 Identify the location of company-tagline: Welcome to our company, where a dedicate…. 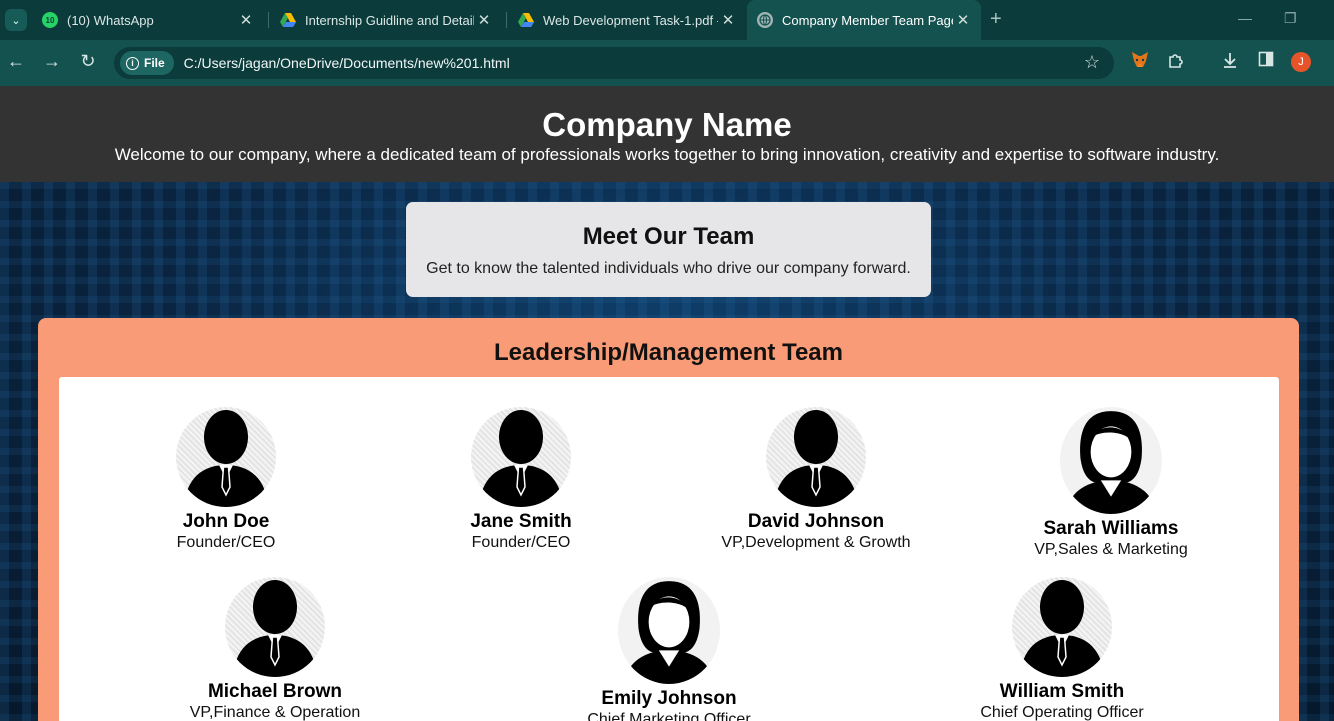
(667, 154).